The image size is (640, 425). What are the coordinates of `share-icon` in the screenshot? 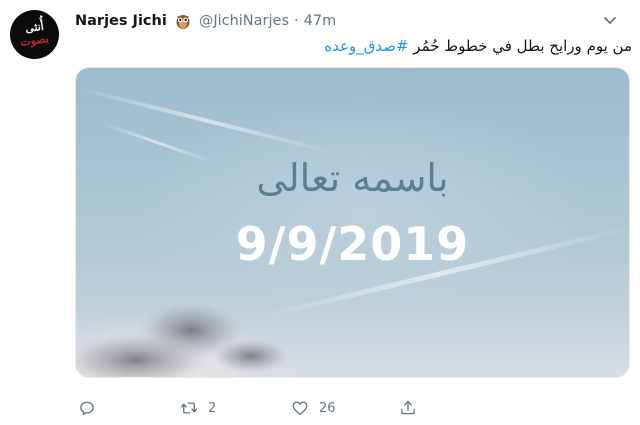 It's located at (408, 407).